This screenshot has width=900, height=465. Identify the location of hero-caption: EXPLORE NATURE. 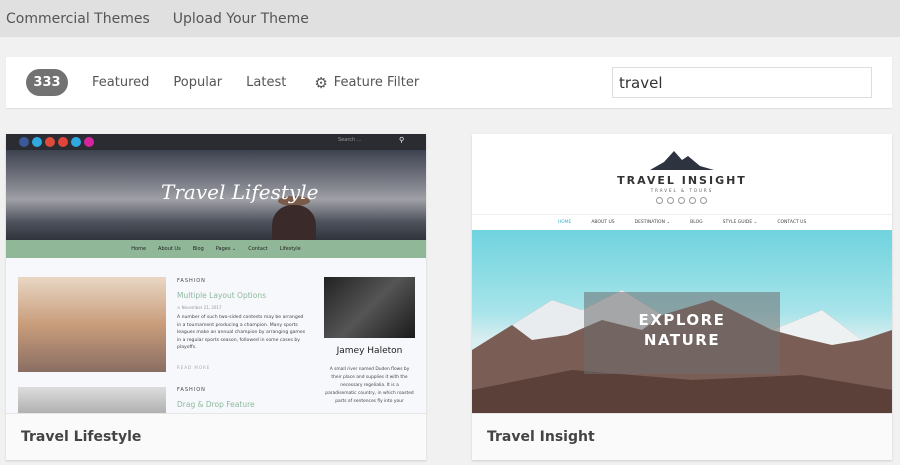
(682, 333).